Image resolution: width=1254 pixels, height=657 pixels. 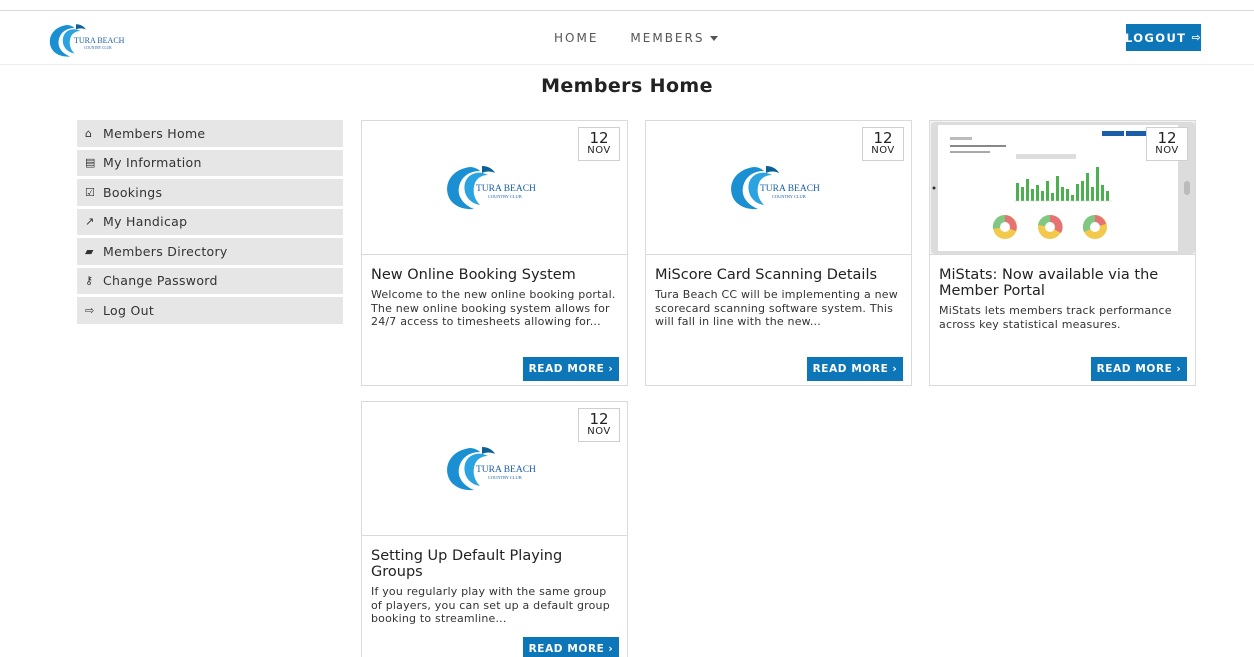 I want to click on logout-label: LOGOUT, so click(x=1155, y=37).